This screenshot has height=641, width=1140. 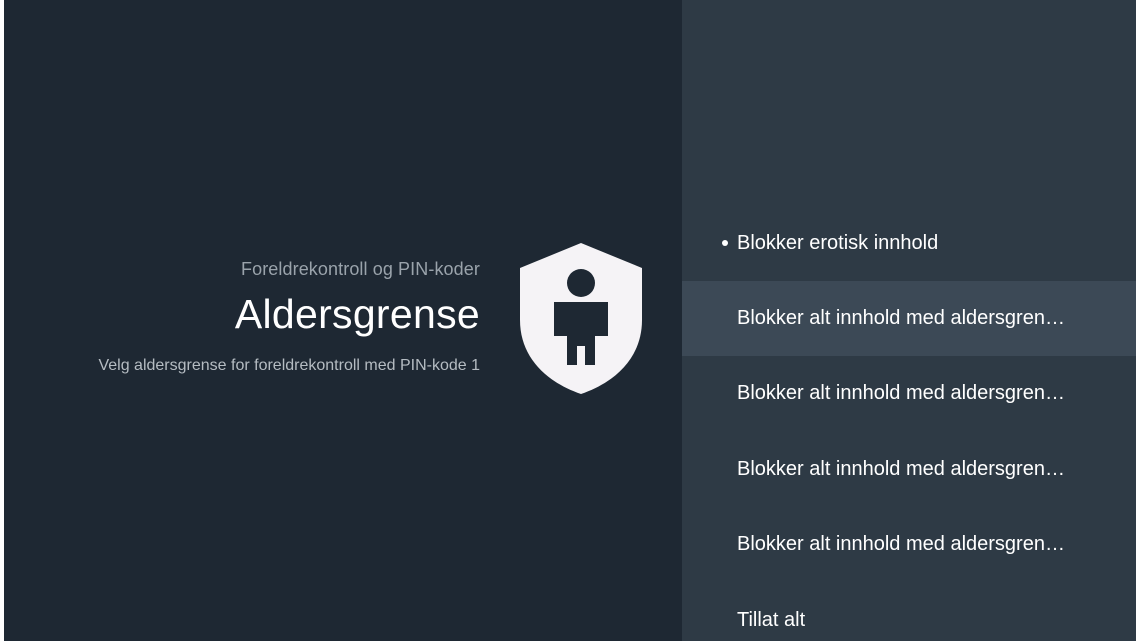 I want to click on option-block-5: Blokker alt innhold med aldersgrense 5+, so click(x=909, y=544).